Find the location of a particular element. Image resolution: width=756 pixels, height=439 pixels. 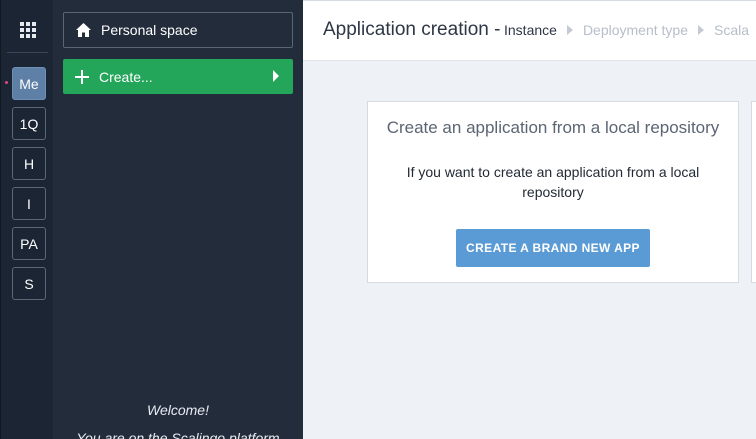

rail-divider is located at coordinates (27, 52).